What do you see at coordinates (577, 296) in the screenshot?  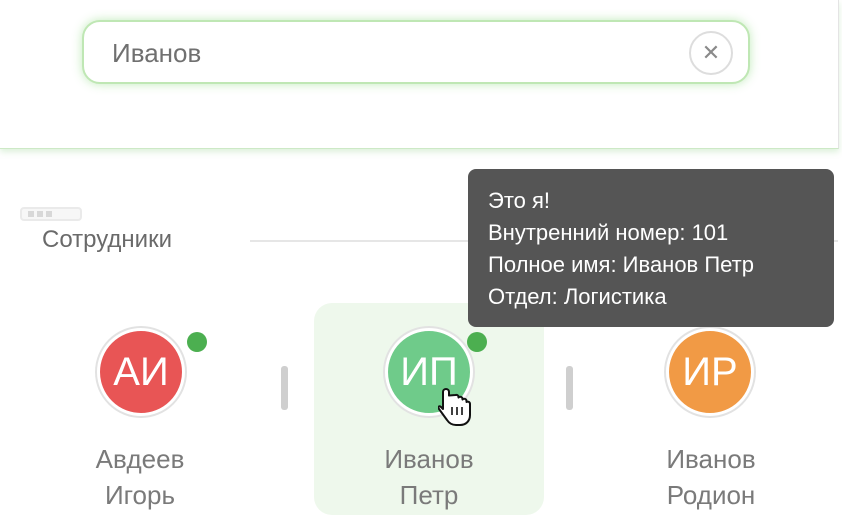 I see `tooltip-line: Отдел: Логистика` at bounding box center [577, 296].